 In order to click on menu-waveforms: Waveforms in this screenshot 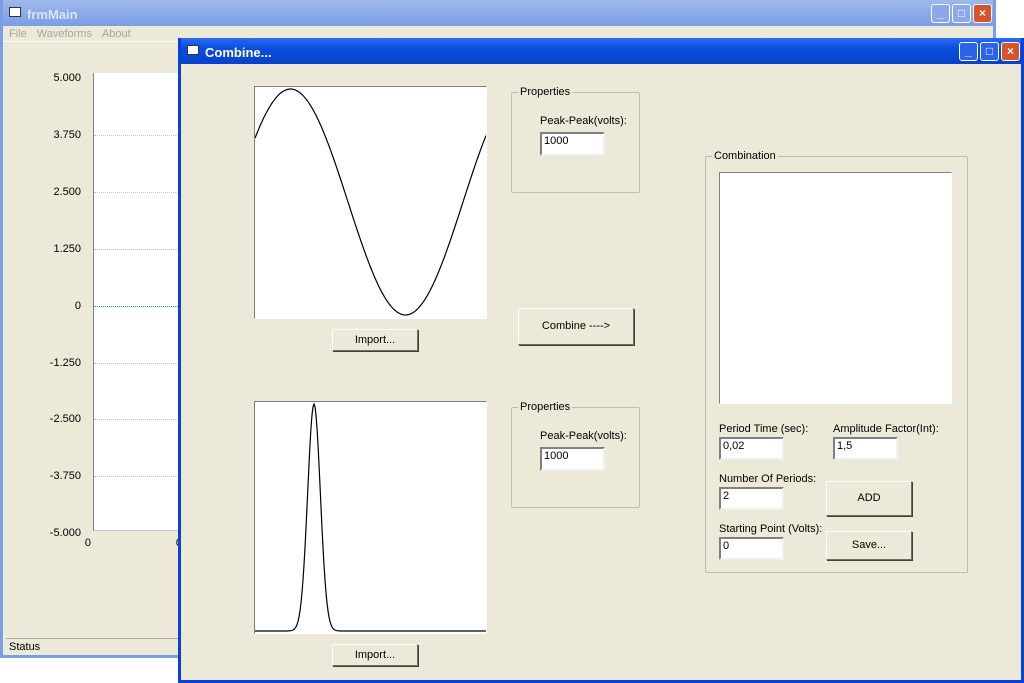, I will do `click(64, 34)`.